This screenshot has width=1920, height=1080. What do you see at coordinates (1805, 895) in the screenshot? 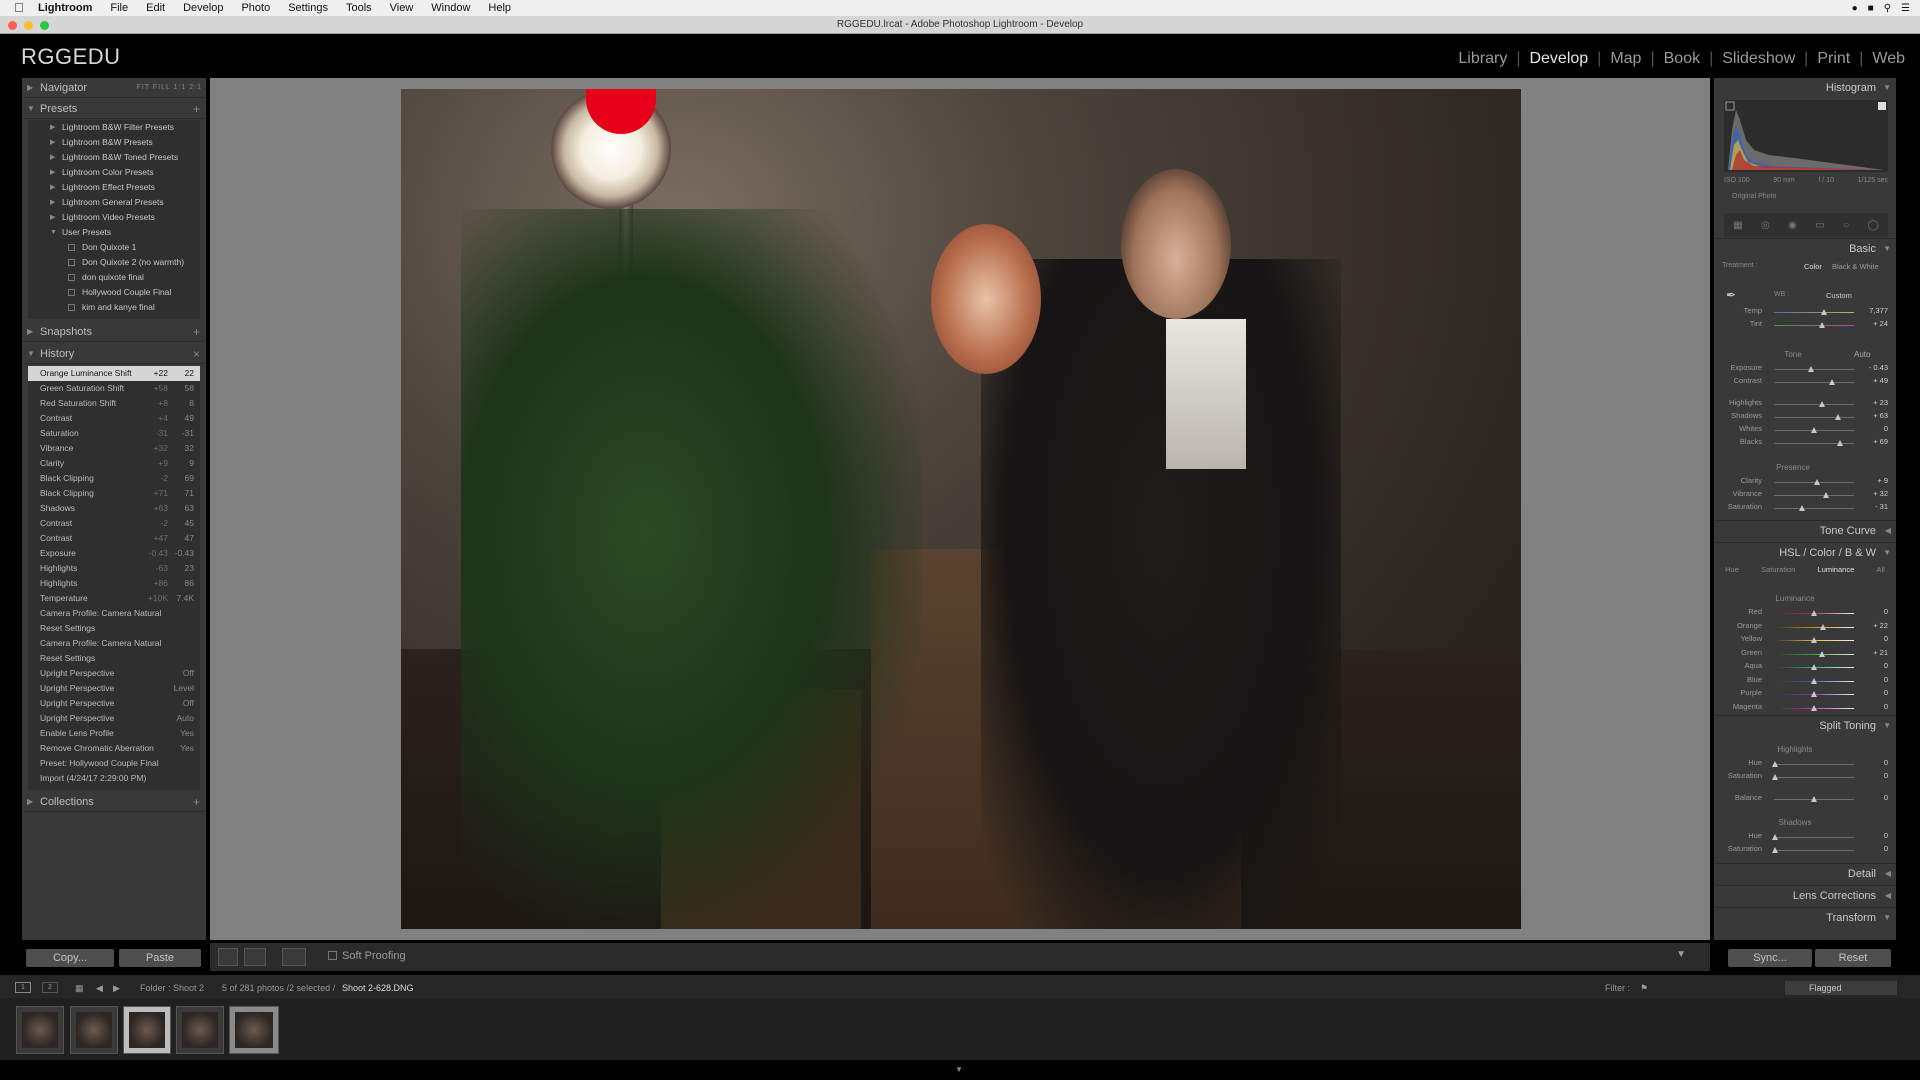
I see `lens-corrections-header: Lens Corrections ◀` at bounding box center [1805, 895].